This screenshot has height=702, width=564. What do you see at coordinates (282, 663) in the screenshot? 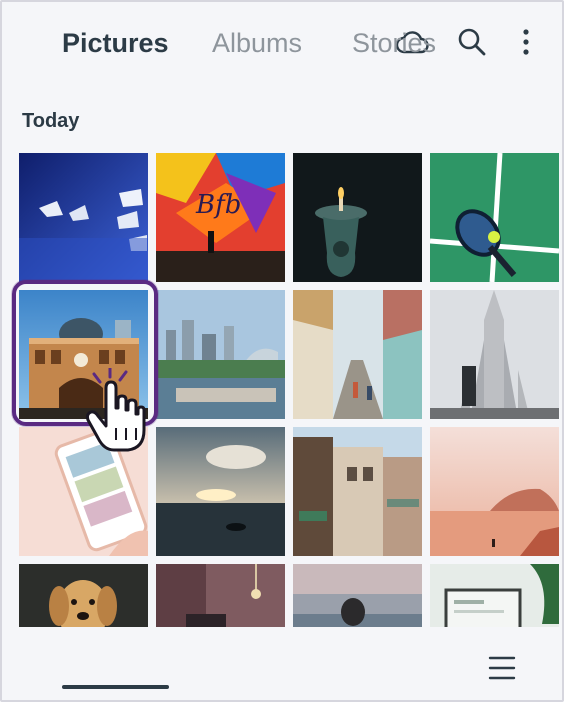
I see `bottom-tab-bar` at bounding box center [282, 663].